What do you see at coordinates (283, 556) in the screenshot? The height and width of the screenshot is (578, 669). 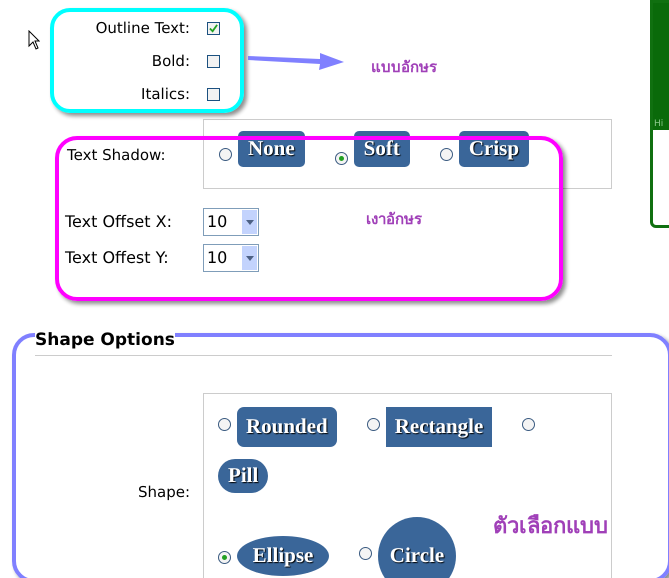 I see `shape-style-button: Ellipse` at bounding box center [283, 556].